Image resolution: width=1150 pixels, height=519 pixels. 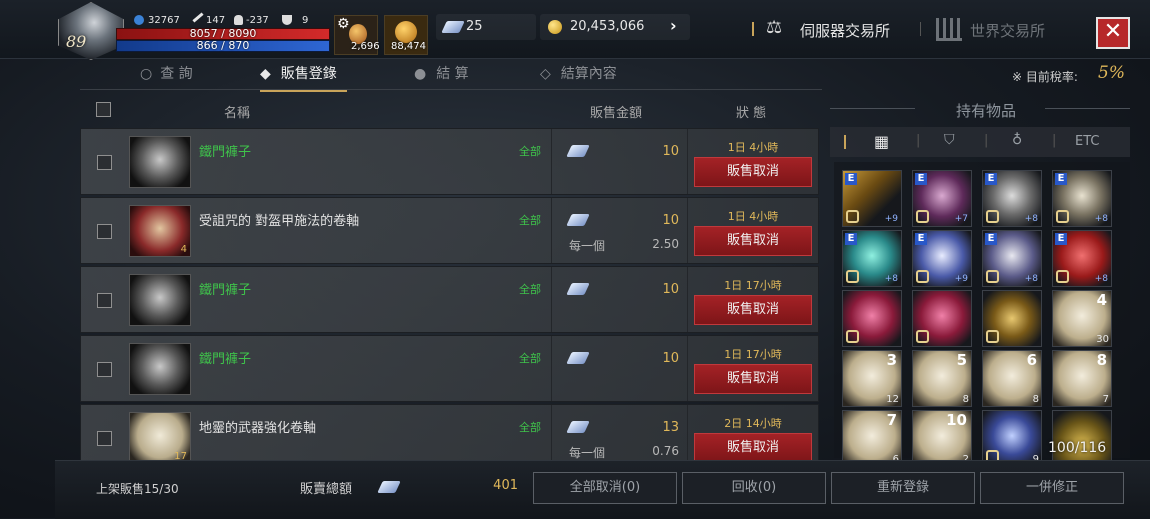 I want to click on diamond-icon, so click(x=578, y=151).